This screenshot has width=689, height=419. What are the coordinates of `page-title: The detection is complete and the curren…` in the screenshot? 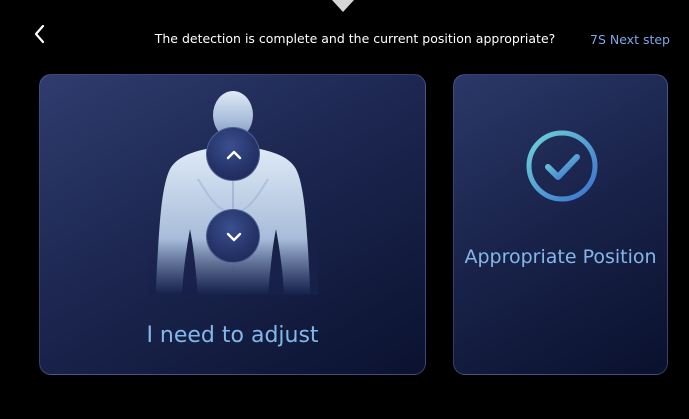 It's located at (355, 38).